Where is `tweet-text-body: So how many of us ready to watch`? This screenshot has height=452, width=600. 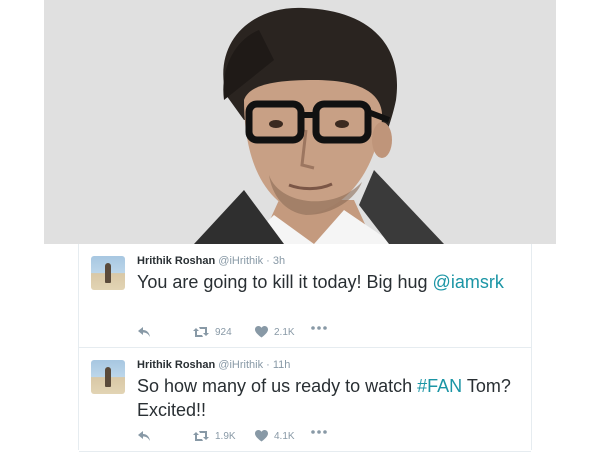
tweet-text-body: So how many of us ready to watch is located at coordinates (277, 386).